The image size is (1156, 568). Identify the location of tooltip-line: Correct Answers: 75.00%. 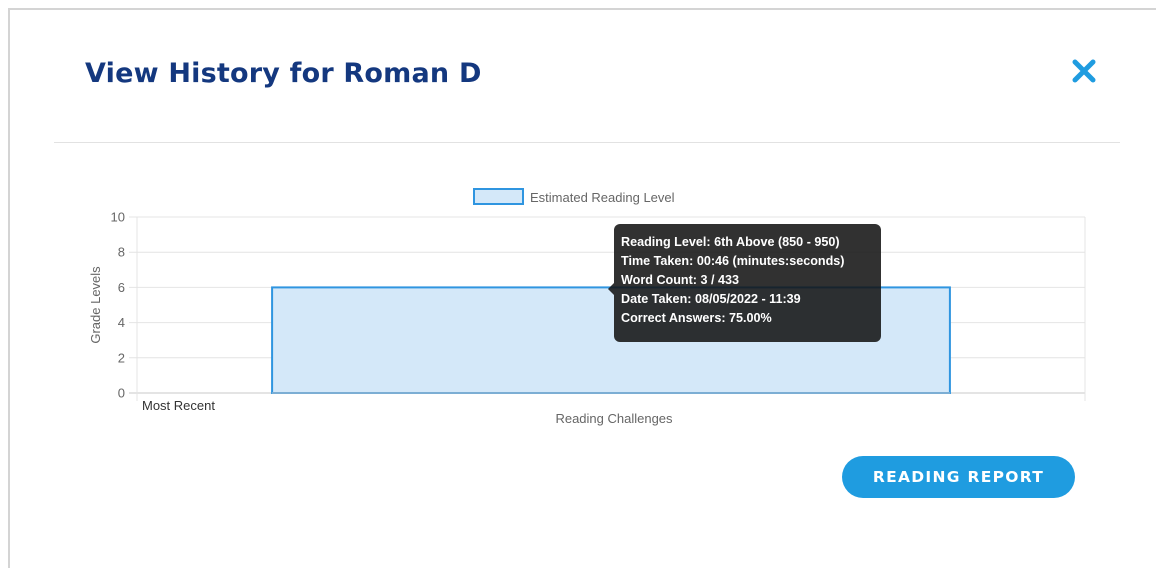
(696, 318).